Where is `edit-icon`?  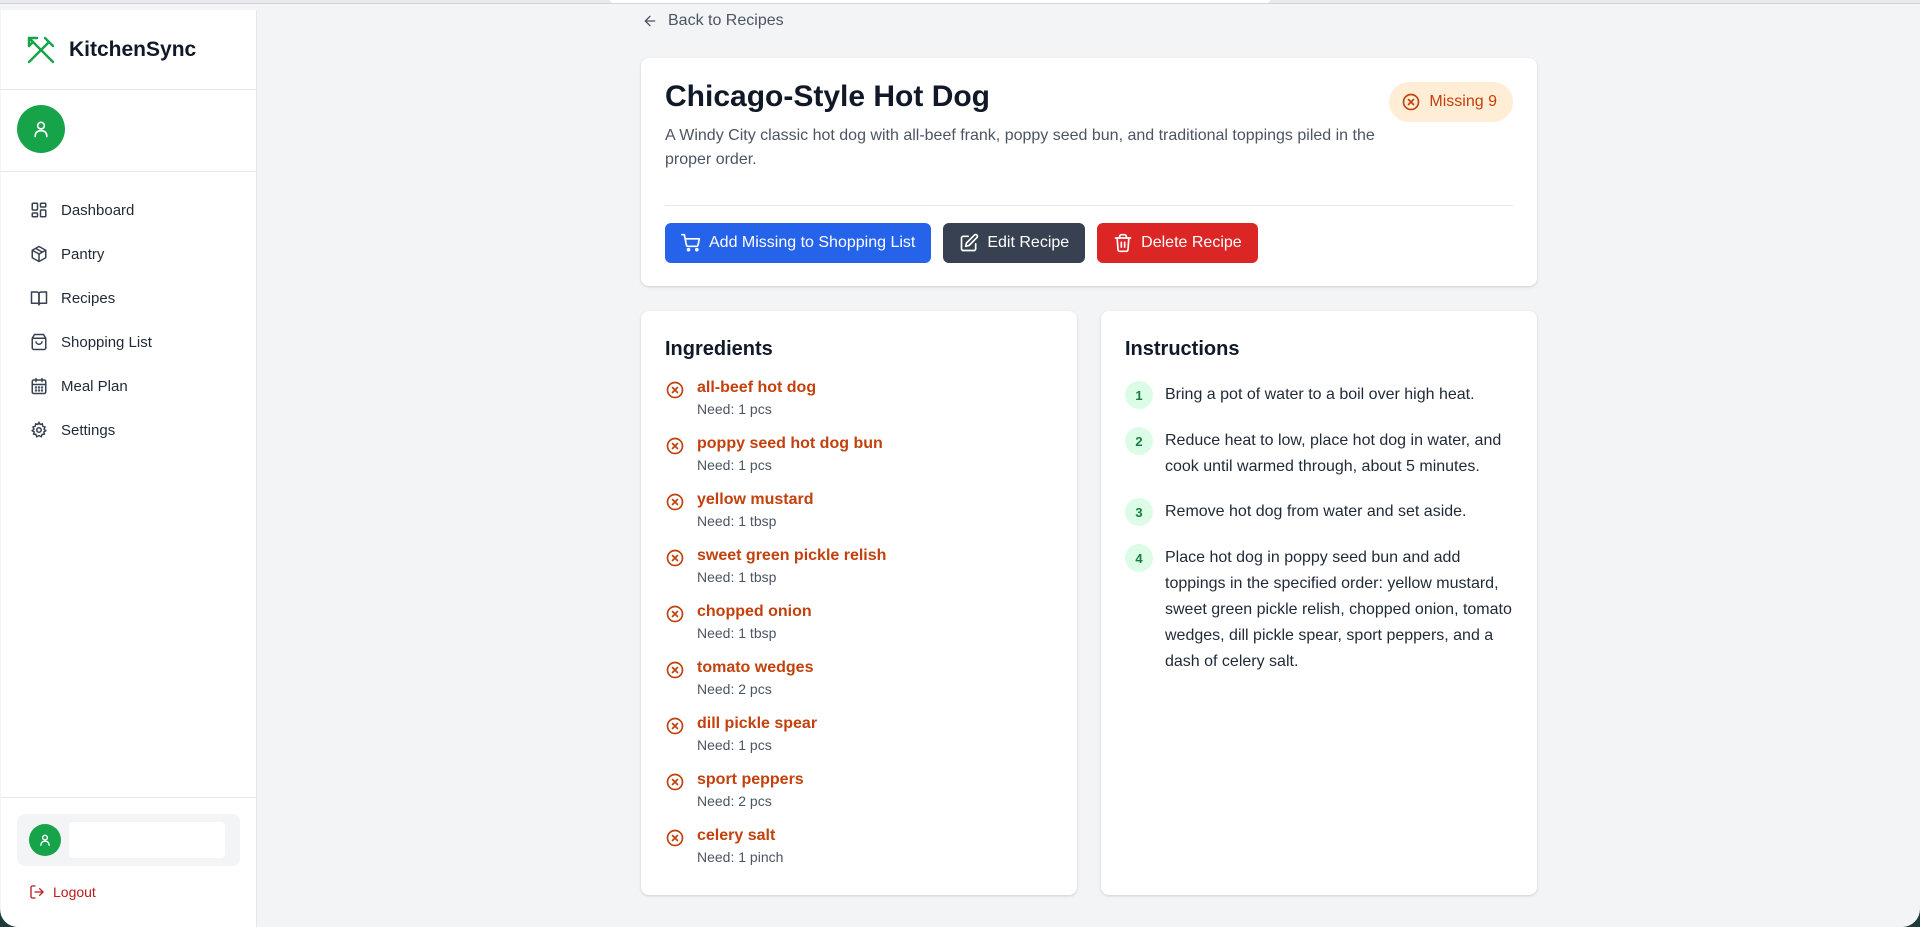
edit-icon is located at coordinates (969, 243).